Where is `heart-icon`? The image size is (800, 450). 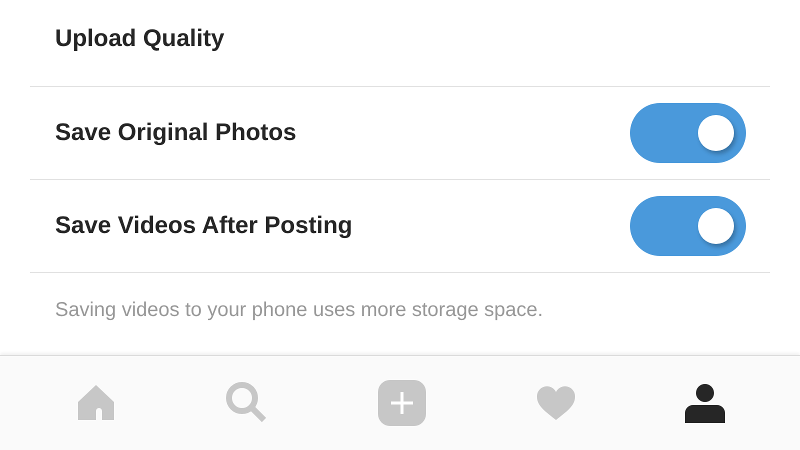 heart-icon is located at coordinates (556, 403).